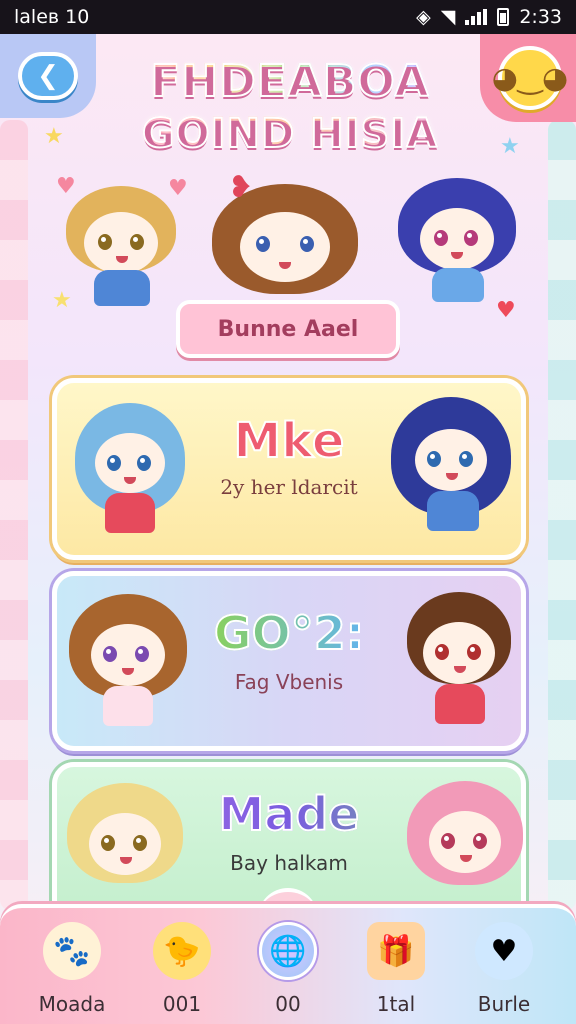 The height and width of the screenshot is (1024, 576). I want to click on nav-label: 00, so click(288, 1004).